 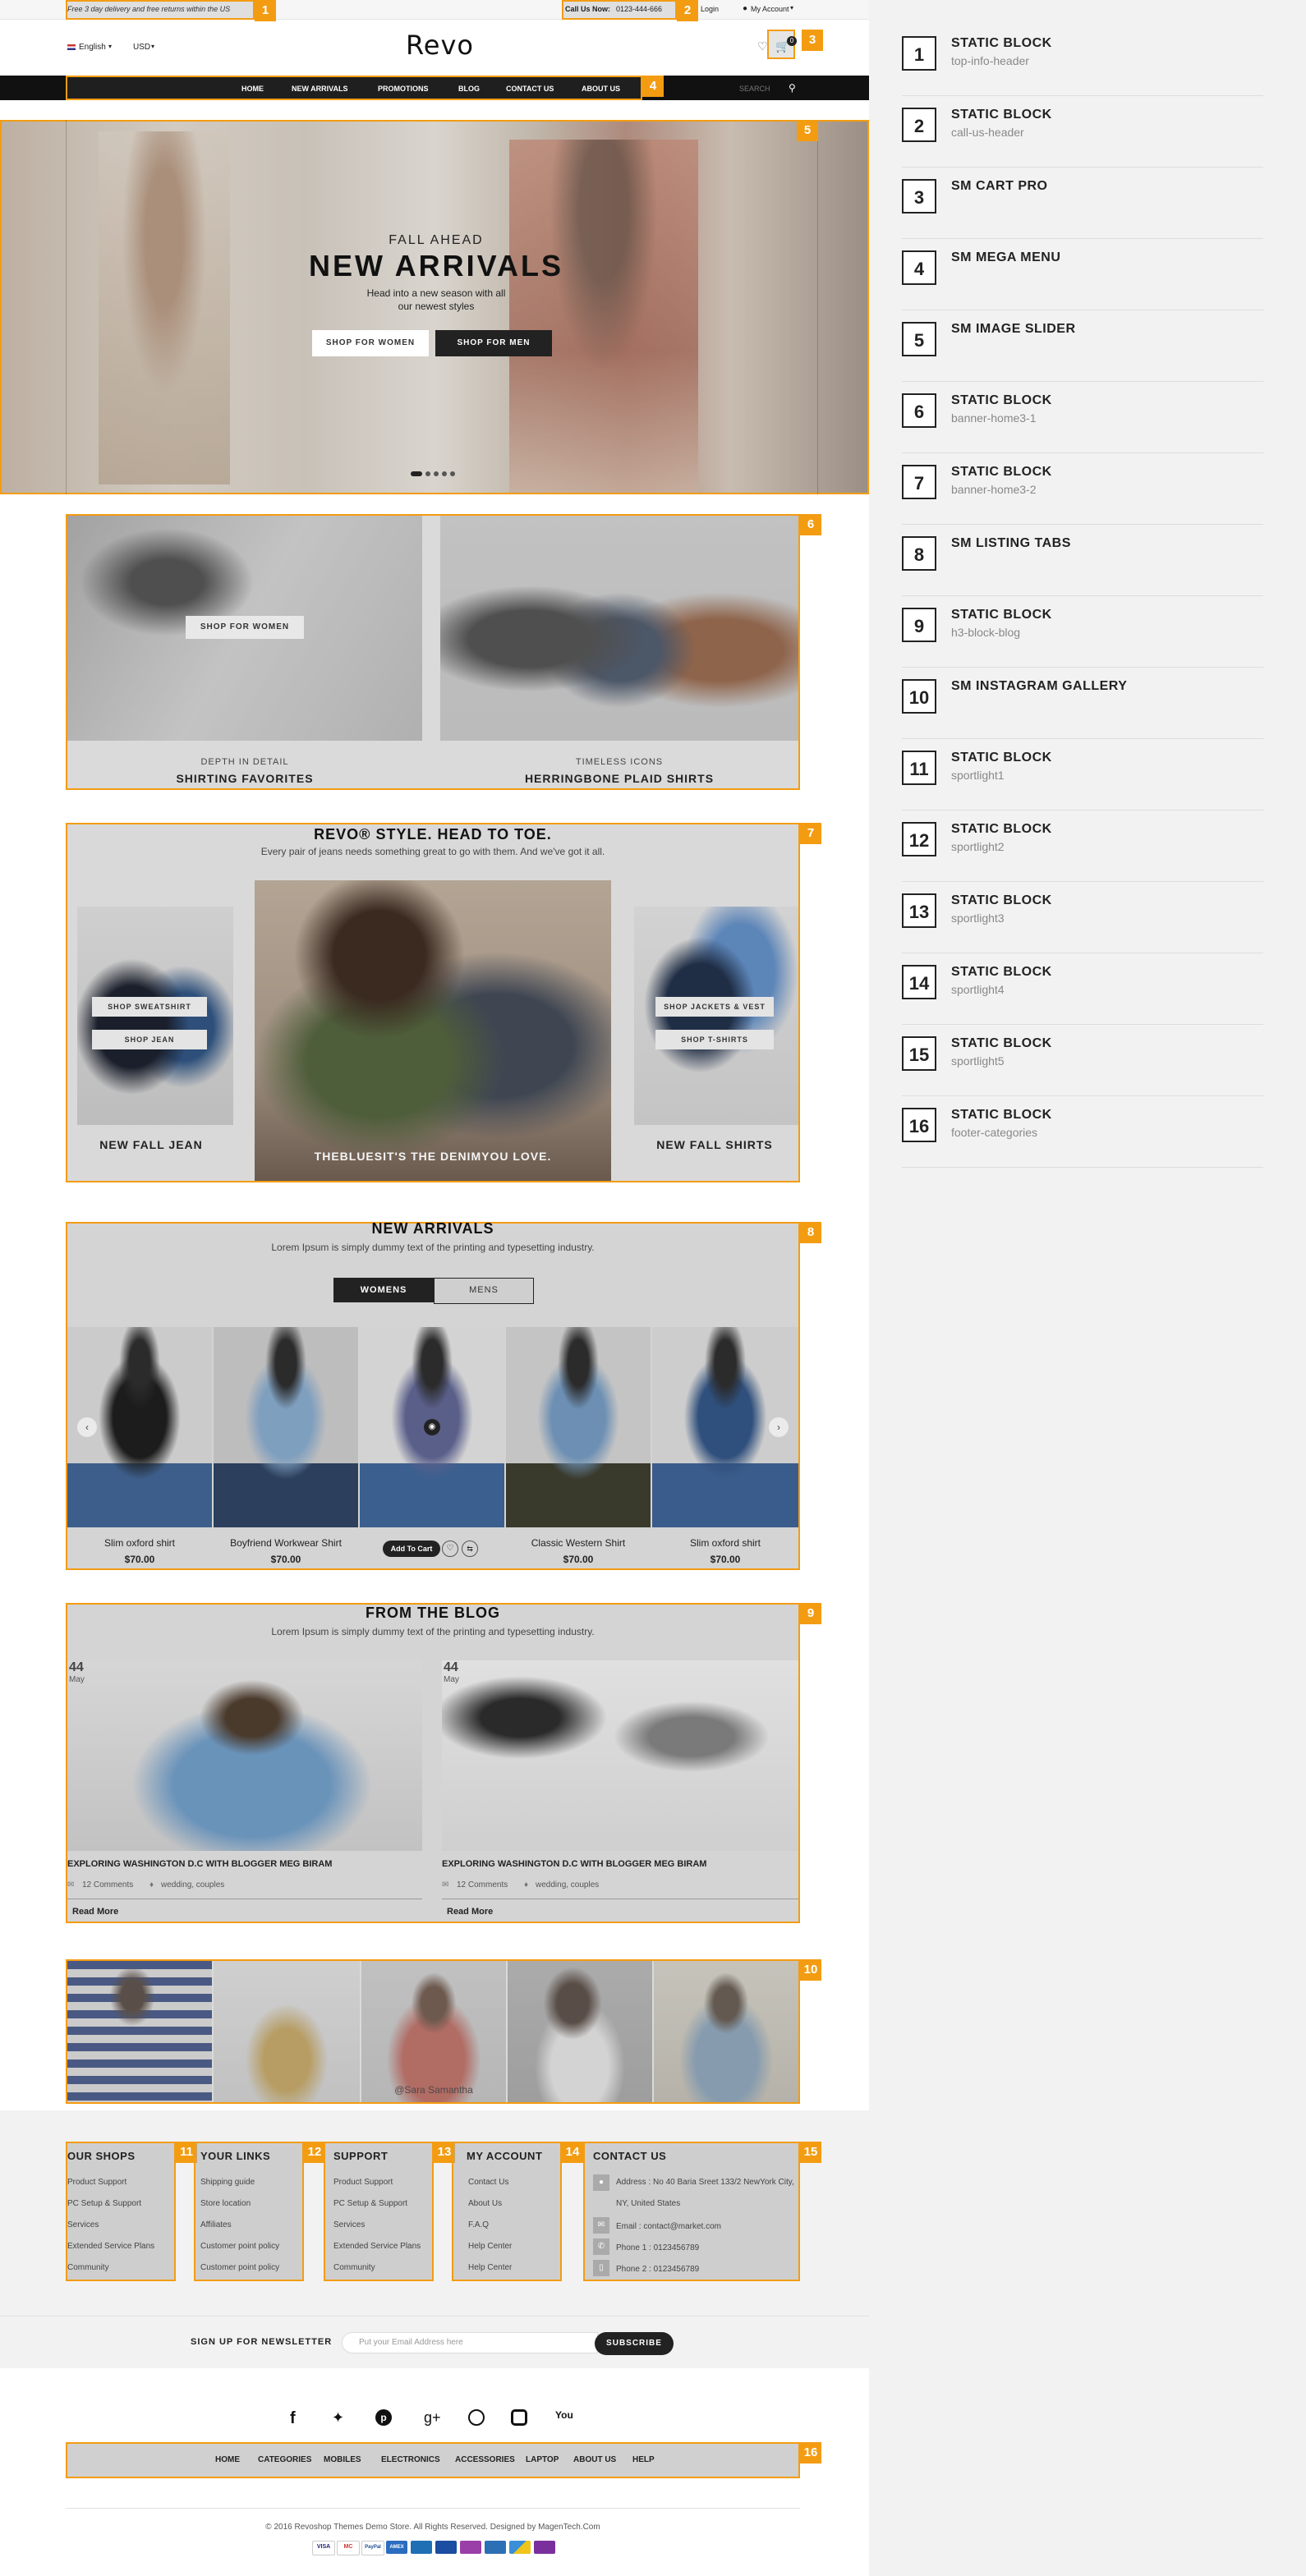 What do you see at coordinates (770, 9) in the screenshot?
I see `my-account-link: My Account` at bounding box center [770, 9].